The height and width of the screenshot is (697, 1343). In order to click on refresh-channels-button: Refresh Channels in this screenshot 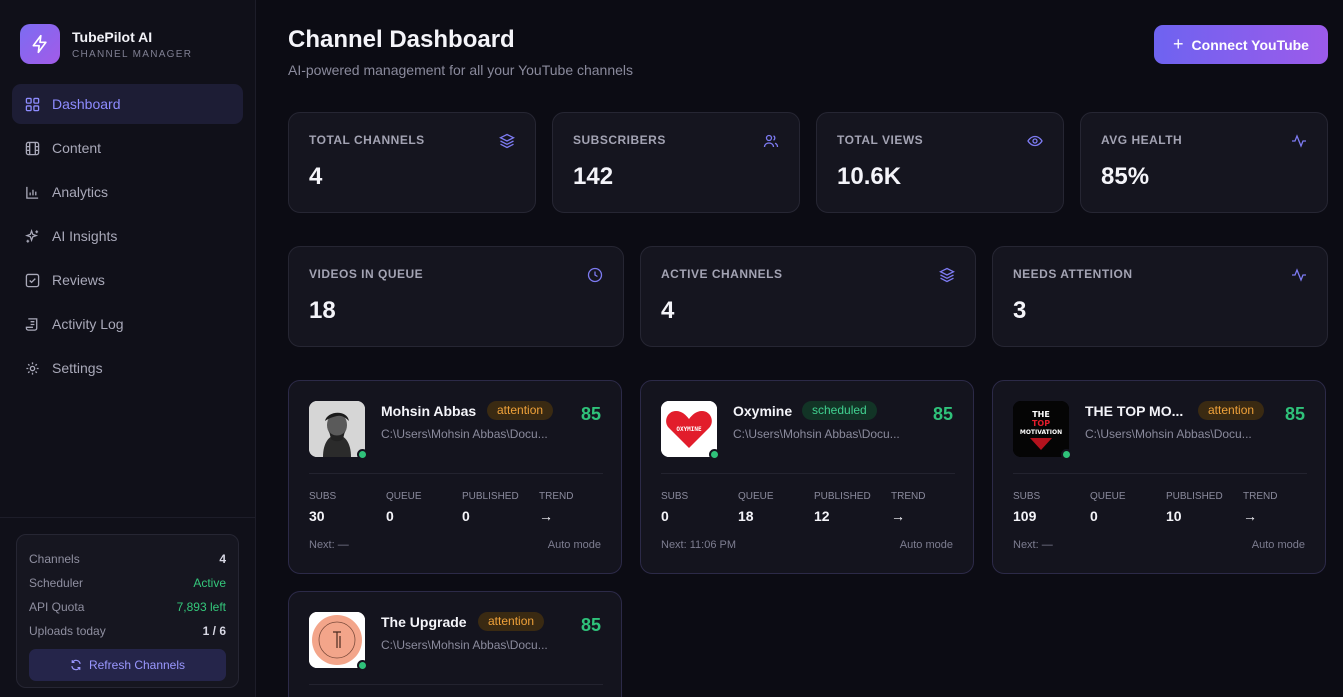, I will do `click(127, 665)`.